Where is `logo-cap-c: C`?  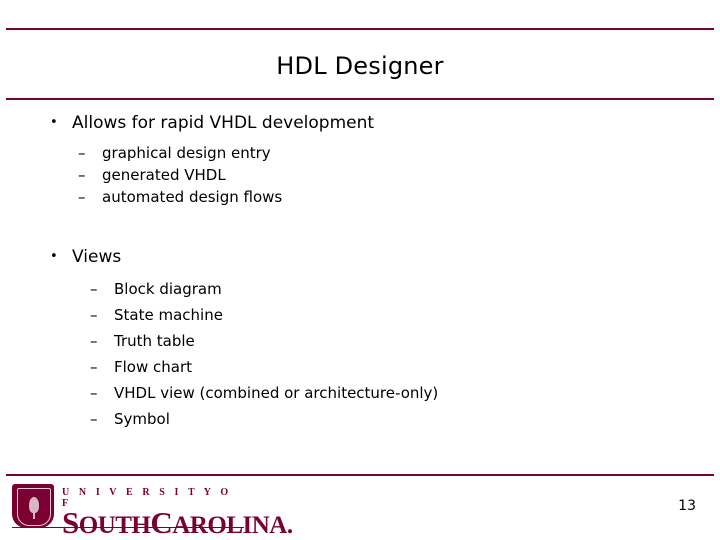
logo-cap-c: C is located at coordinates (161, 522).